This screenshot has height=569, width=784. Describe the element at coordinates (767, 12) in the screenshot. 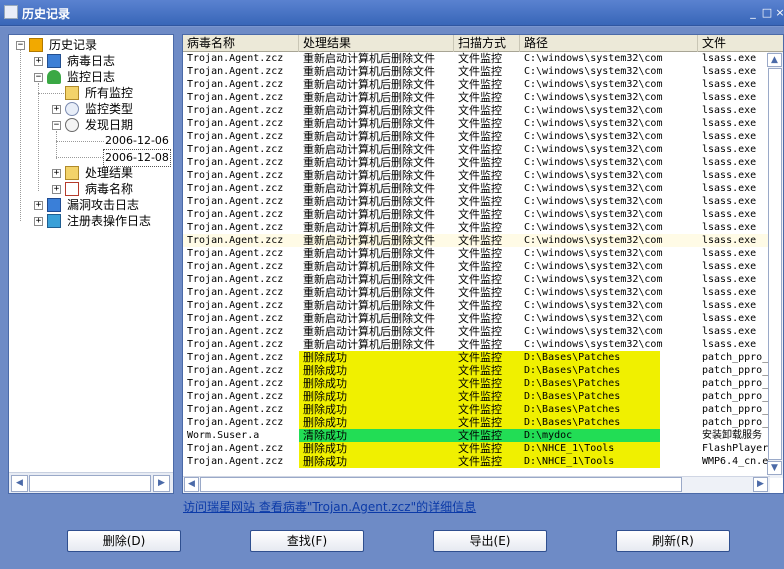

I see `maximize-button: □` at that location.